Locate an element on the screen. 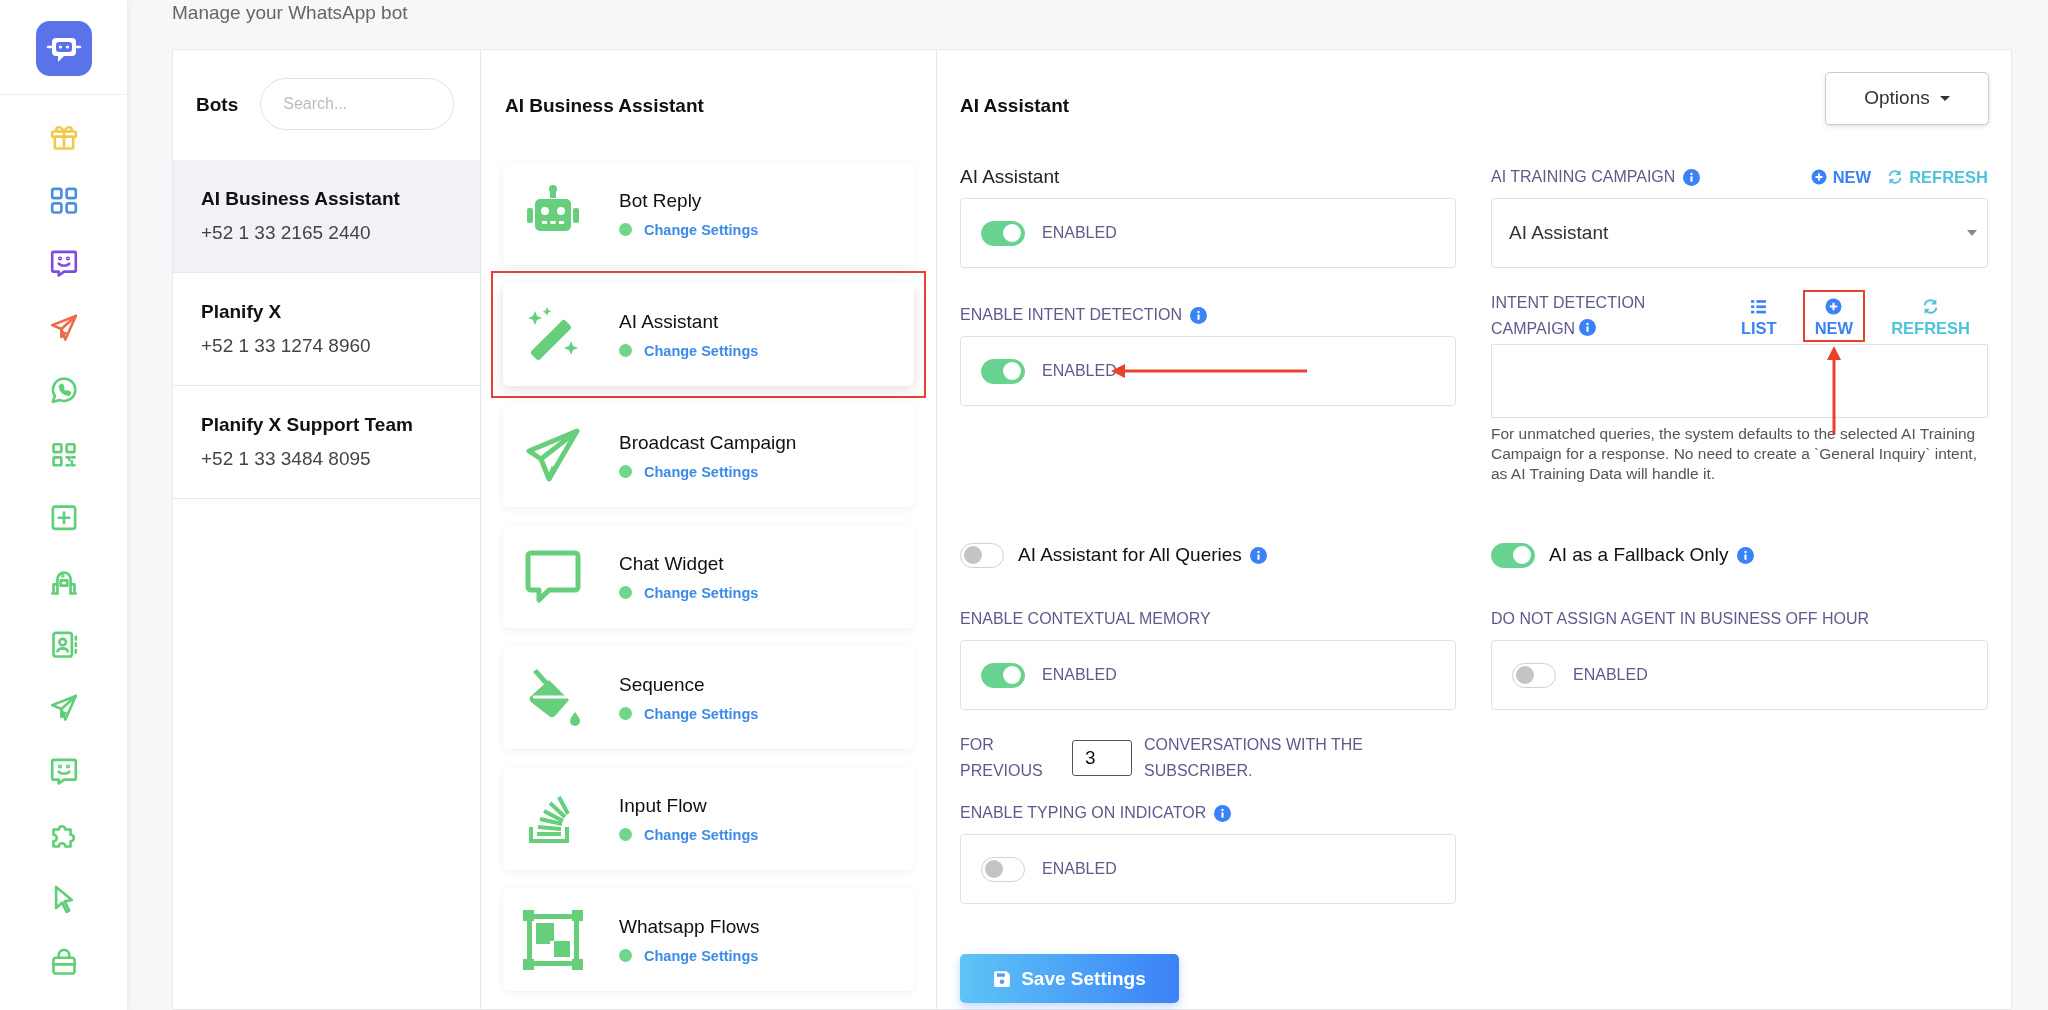 The height and width of the screenshot is (1010, 2048). options-button: Options is located at coordinates (1907, 98).